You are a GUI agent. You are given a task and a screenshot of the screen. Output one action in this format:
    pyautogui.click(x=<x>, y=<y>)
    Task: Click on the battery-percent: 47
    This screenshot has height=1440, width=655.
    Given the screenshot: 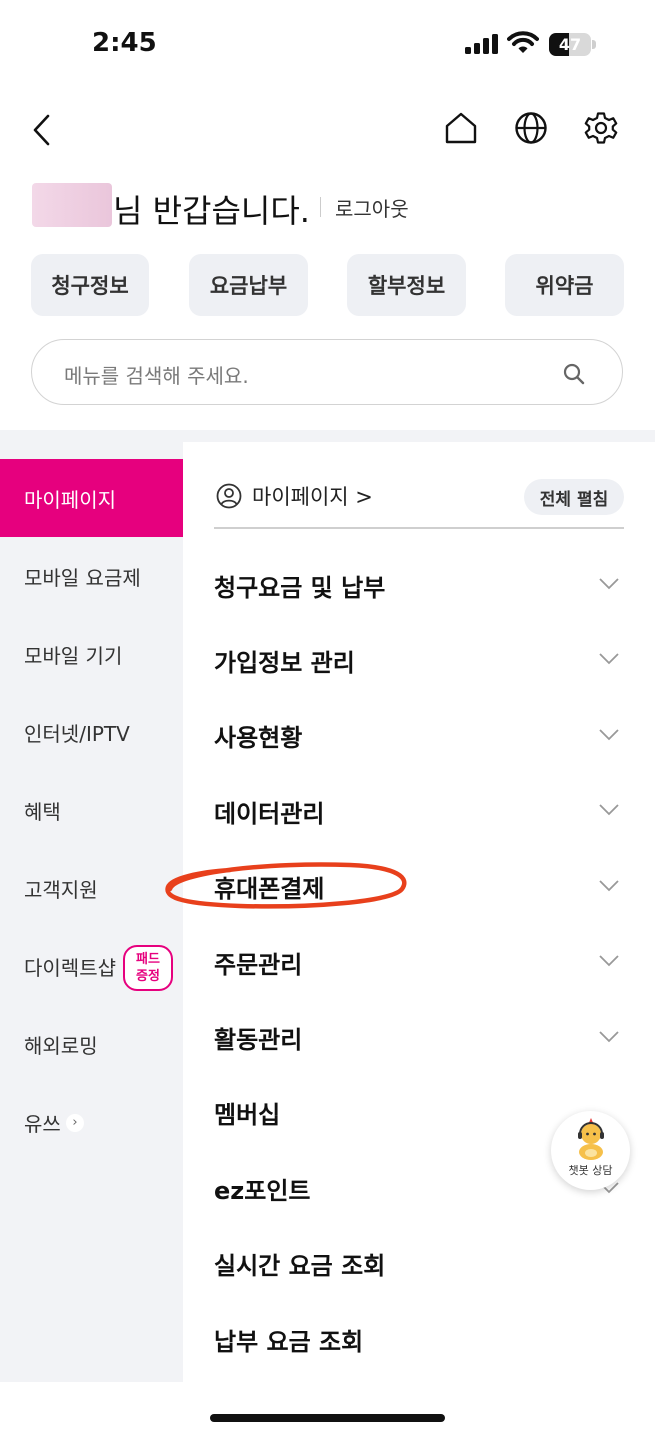 What is the action you would take?
    pyautogui.click(x=570, y=44)
    